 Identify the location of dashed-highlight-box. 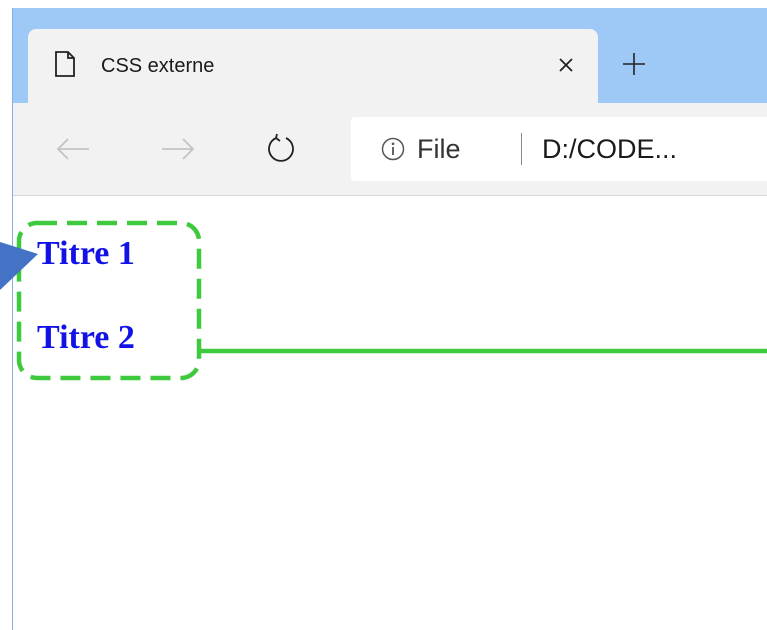
(109, 300).